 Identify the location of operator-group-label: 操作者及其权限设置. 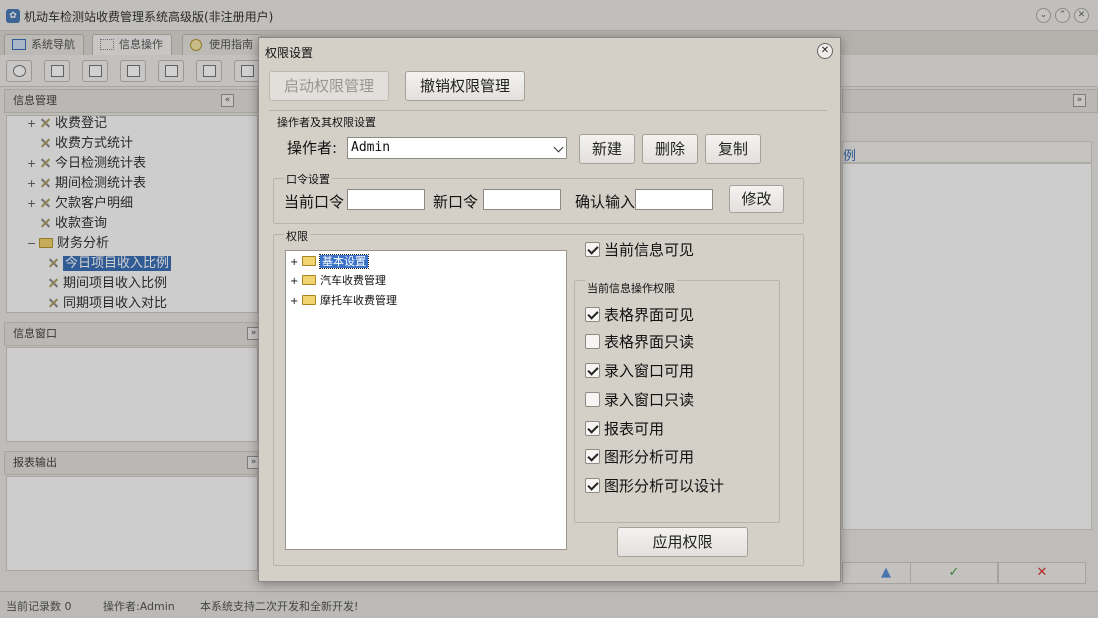
(326, 122).